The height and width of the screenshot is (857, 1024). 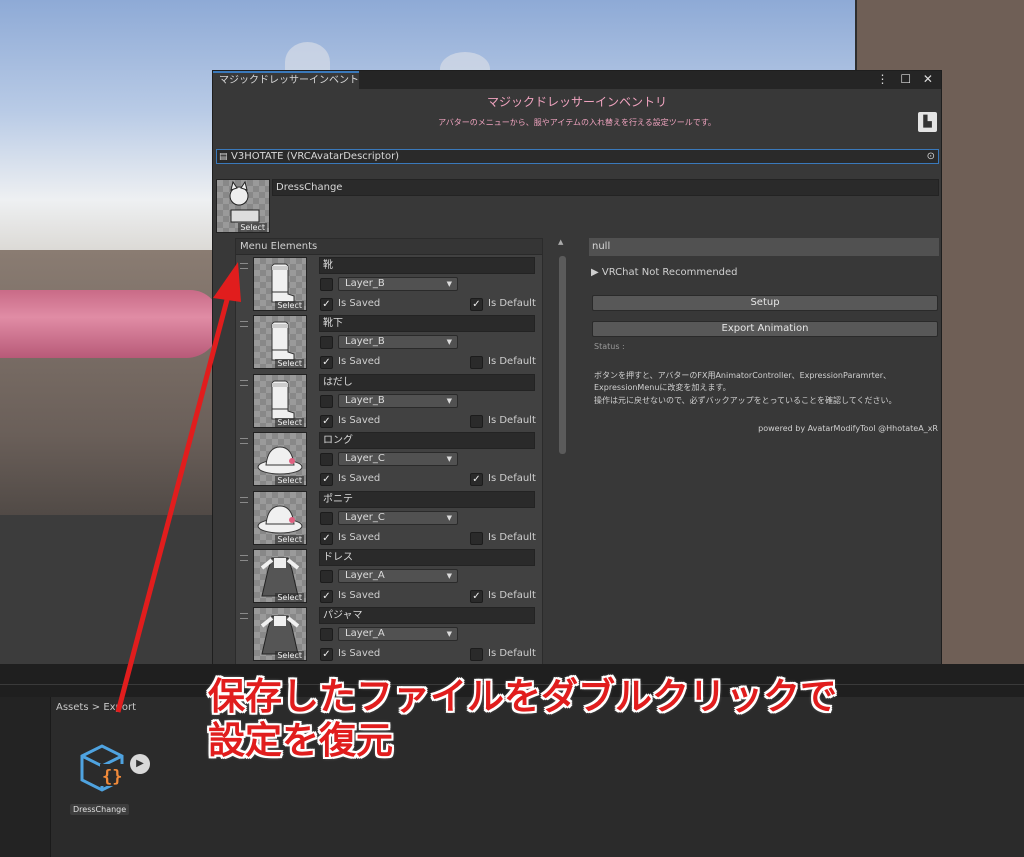 I want to click on item-name-field: ポニテ, so click(x=427, y=499).